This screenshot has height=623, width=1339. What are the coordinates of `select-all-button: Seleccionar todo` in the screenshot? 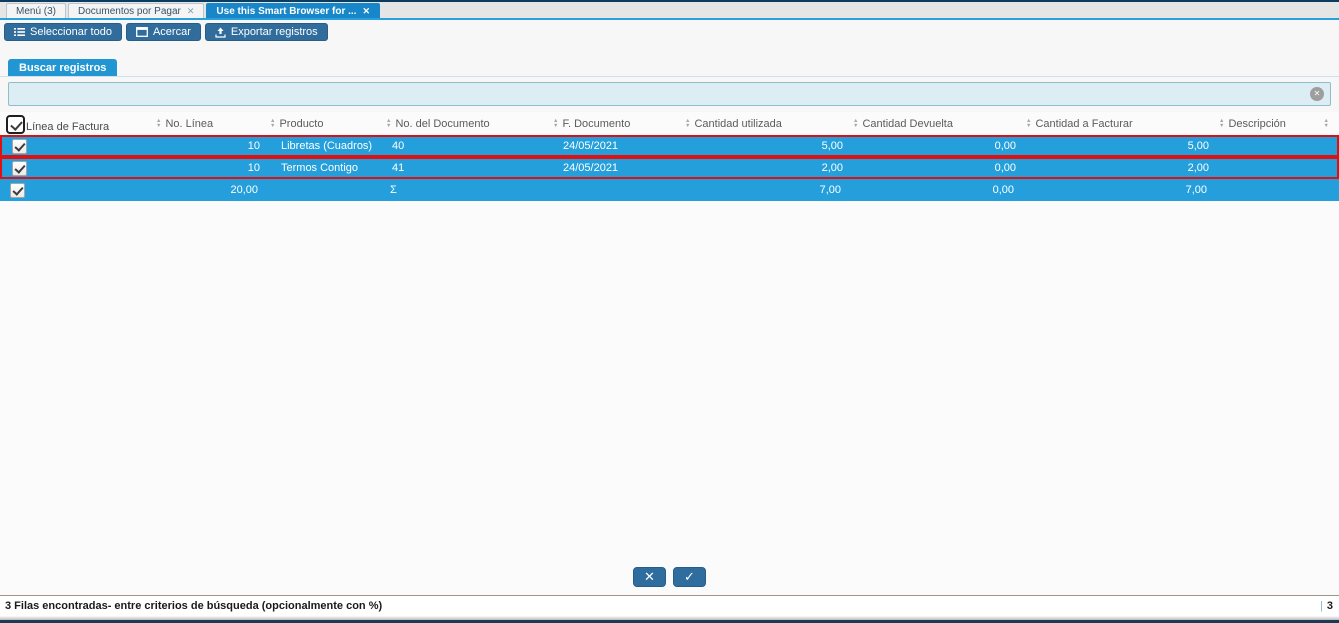 It's located at (63, 32).